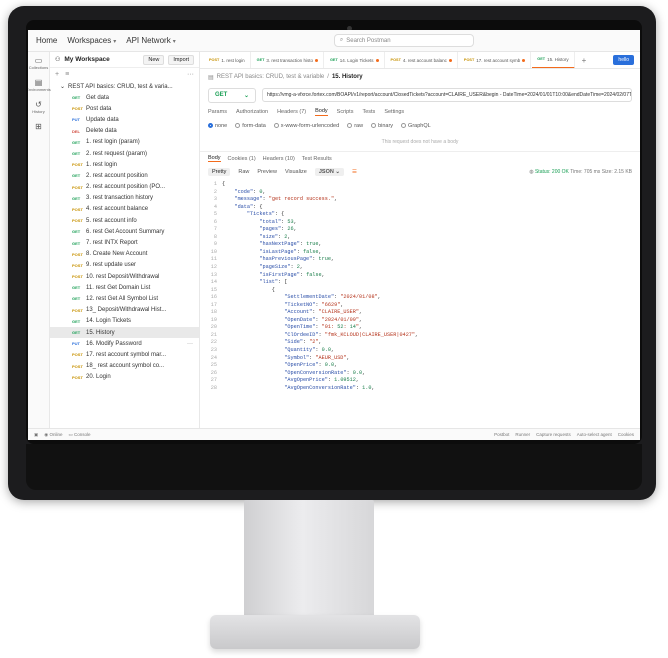  I want to click on format-select: JSON ⌄, so click(329, 172).